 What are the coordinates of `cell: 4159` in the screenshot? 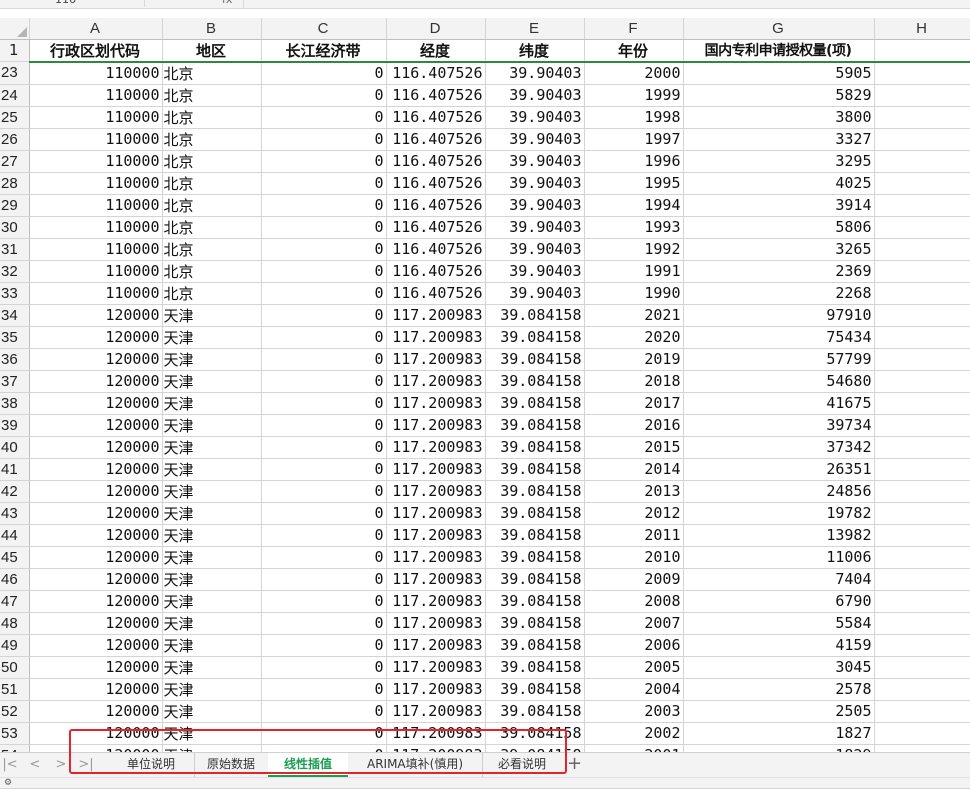 It's located at (779, 645).